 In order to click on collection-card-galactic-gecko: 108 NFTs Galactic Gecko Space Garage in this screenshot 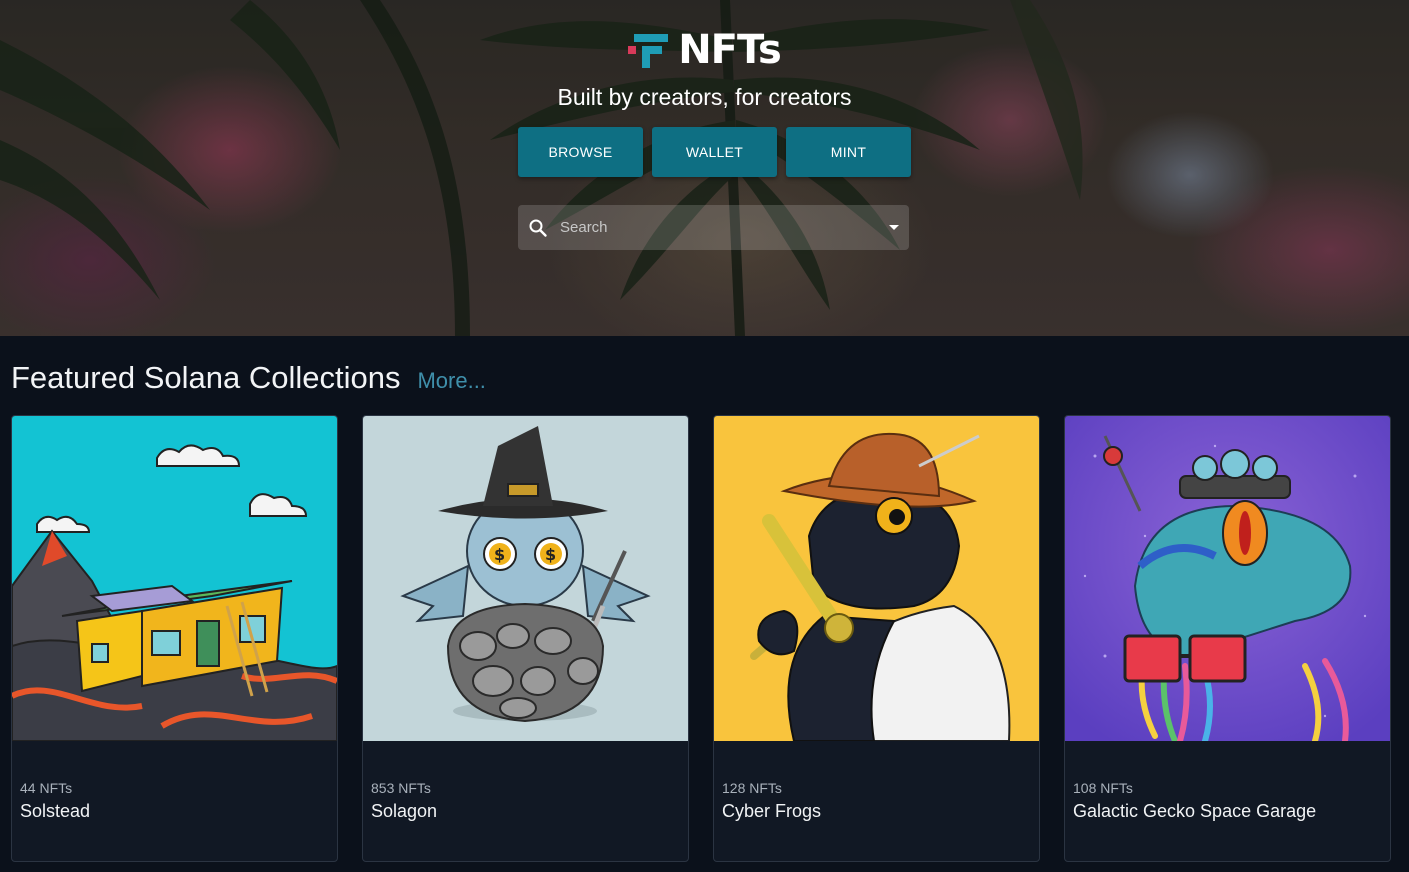, I will do `click(1227, 638)`.